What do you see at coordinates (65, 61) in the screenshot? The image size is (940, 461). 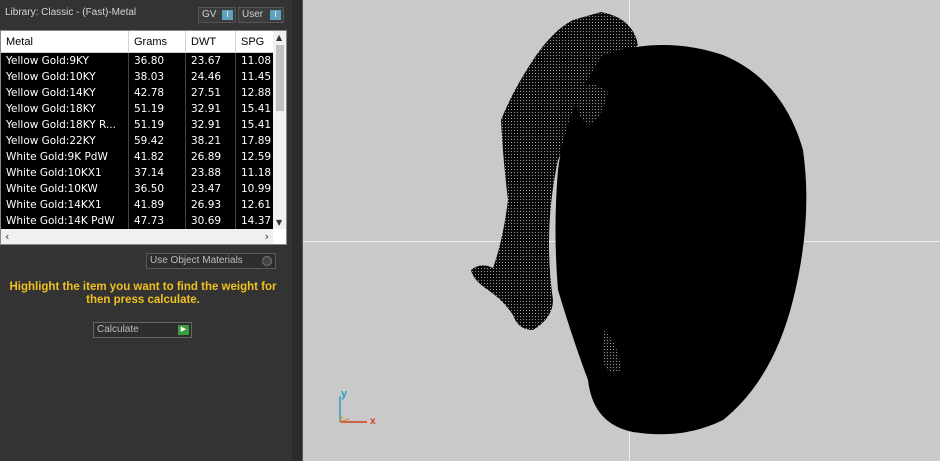 I see `cell-metal: Yellow Gold:9KY` at bounding box center [65, 61].